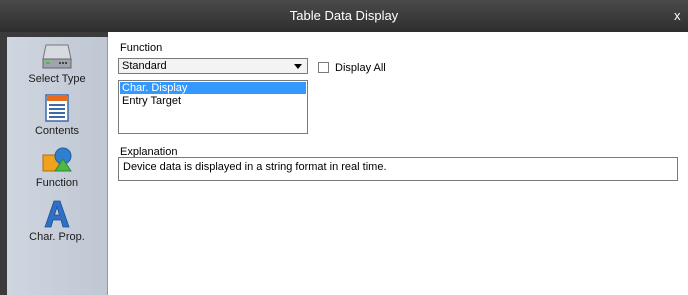 This screenshot has height=295, width=688. I want to click on window-title: Table Data Display, so click(344, 15).